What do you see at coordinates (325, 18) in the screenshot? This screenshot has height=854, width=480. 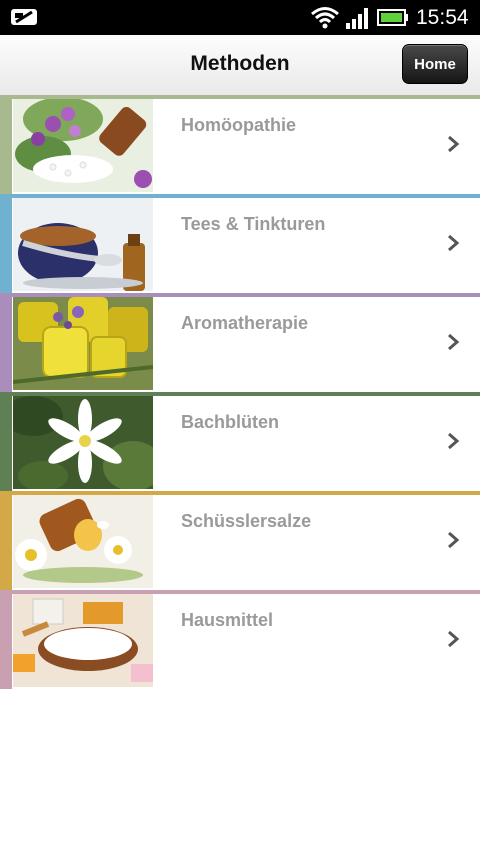 I see `wifi-icon` at bounding box center [325, 18].